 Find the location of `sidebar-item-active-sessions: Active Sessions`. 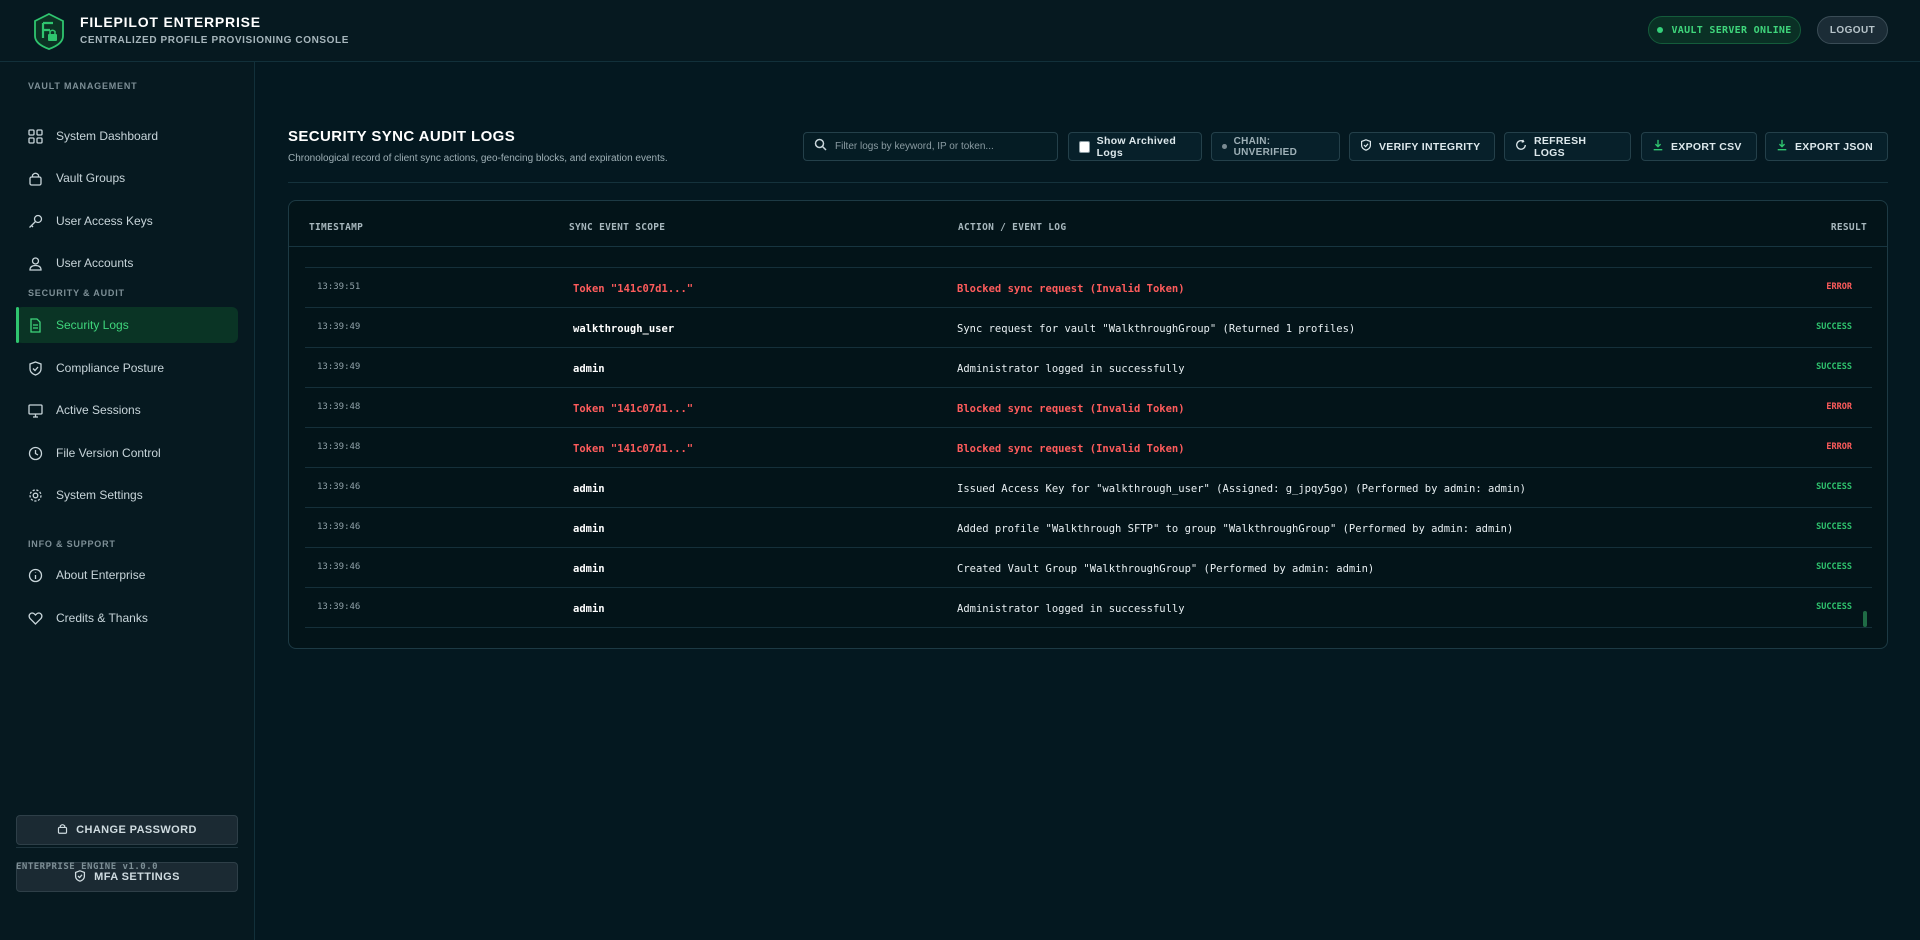

sidebar-item-active-sessions: Active Sessions is located at coordinates (127, 410).